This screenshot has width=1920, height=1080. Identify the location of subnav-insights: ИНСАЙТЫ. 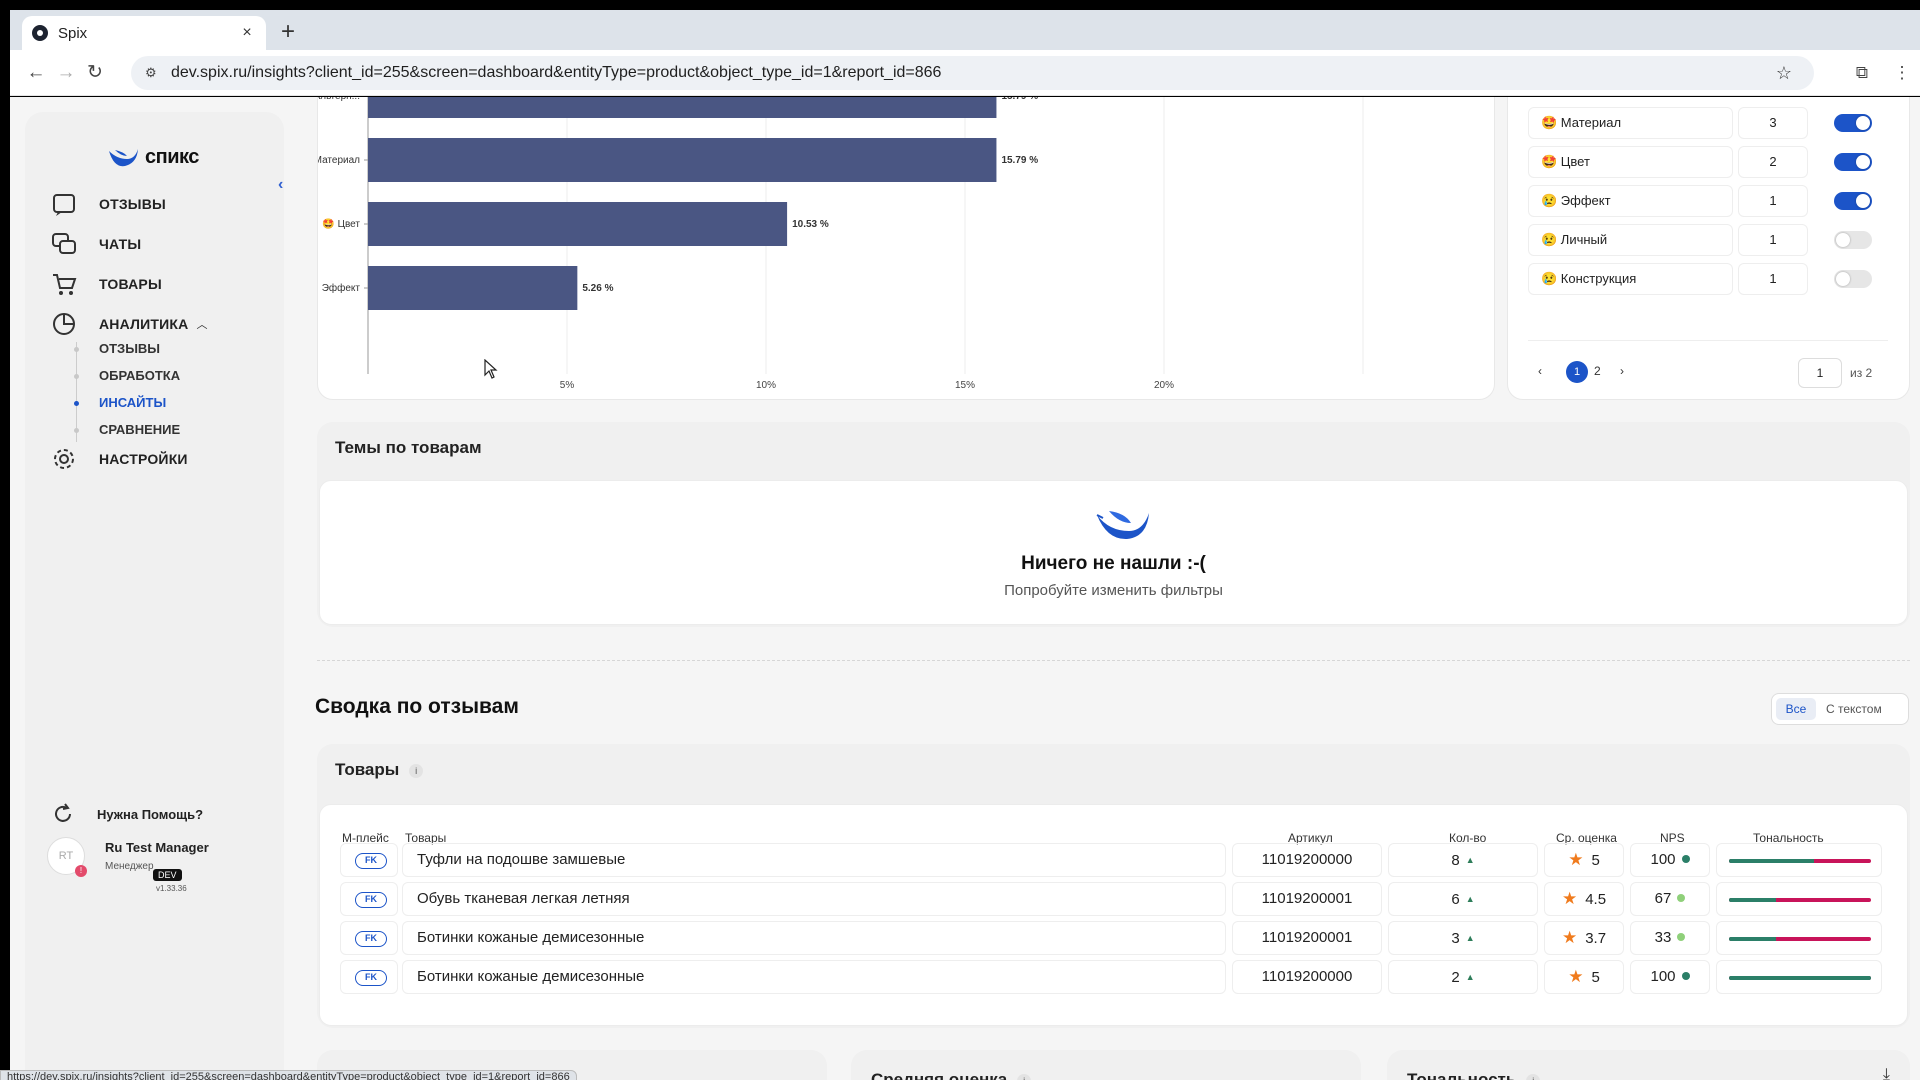
(132, 402).